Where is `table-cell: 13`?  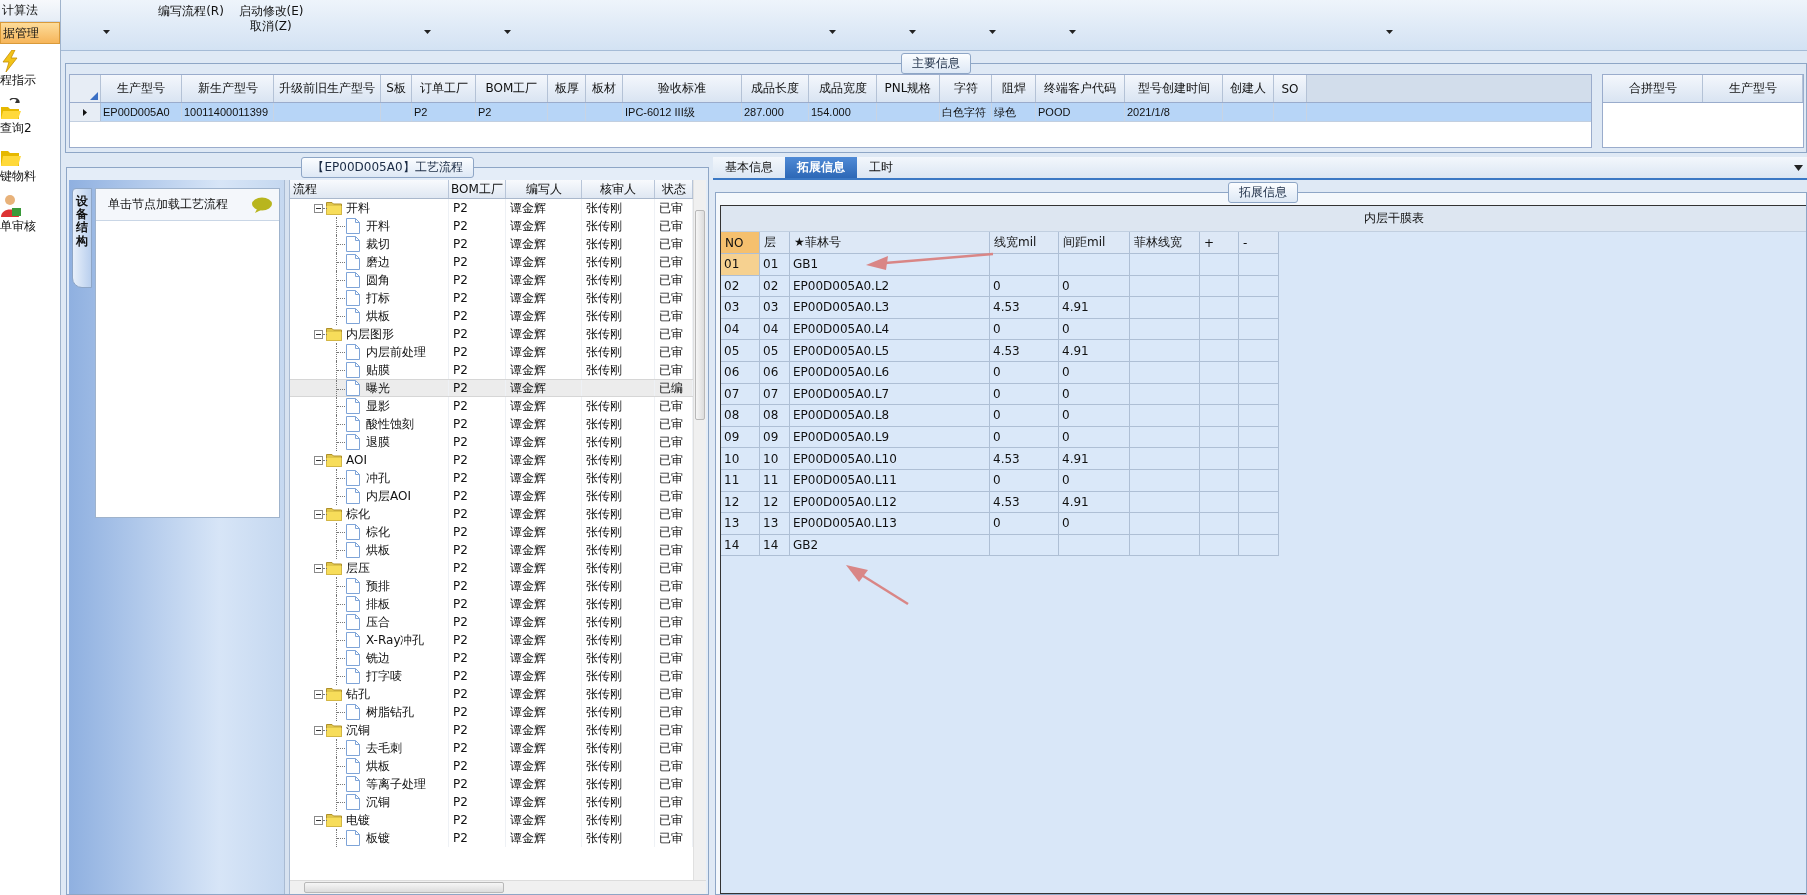 table-cell: 13 is located at coordinates (775, 524).